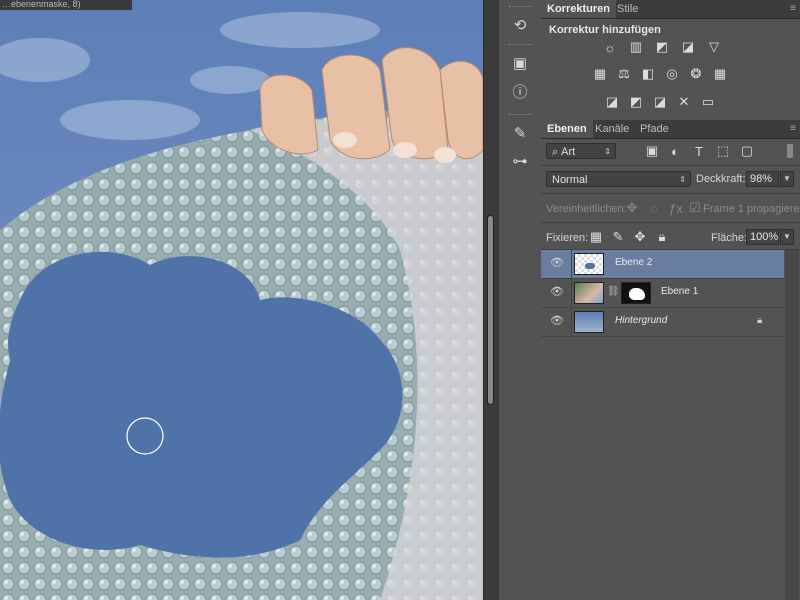 The image size is (800, 600). What do you see at coordinates (790, 151) in the screenshot?
I see `filter-toggle` at bounding box center [790, 151].